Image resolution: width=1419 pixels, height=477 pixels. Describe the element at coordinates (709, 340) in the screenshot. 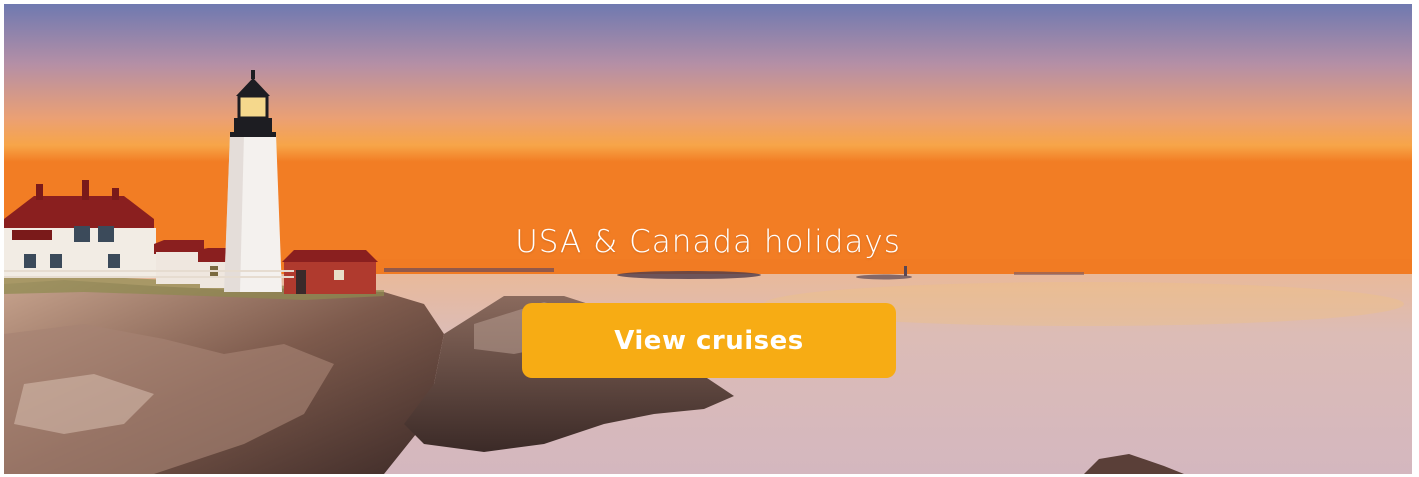

I see `view-cruises-button: View cruises` at that location.